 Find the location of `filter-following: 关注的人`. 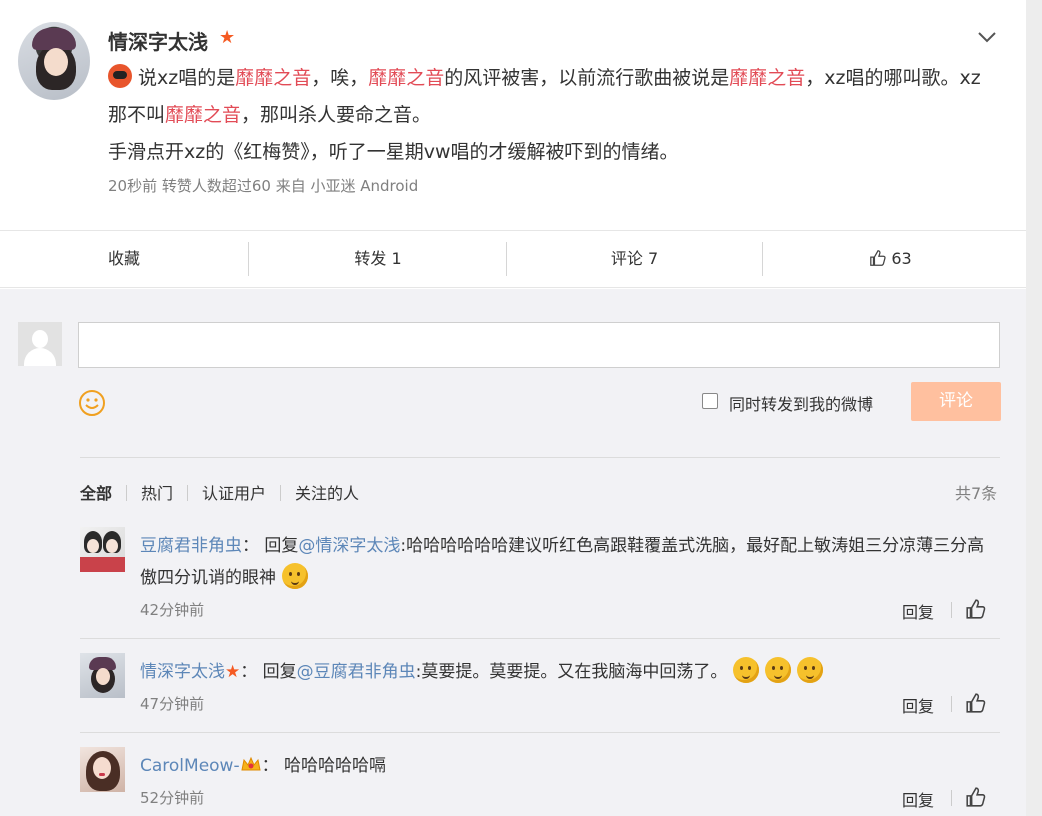

filter-following: 关注的人 is located at coordinates (327, 492).